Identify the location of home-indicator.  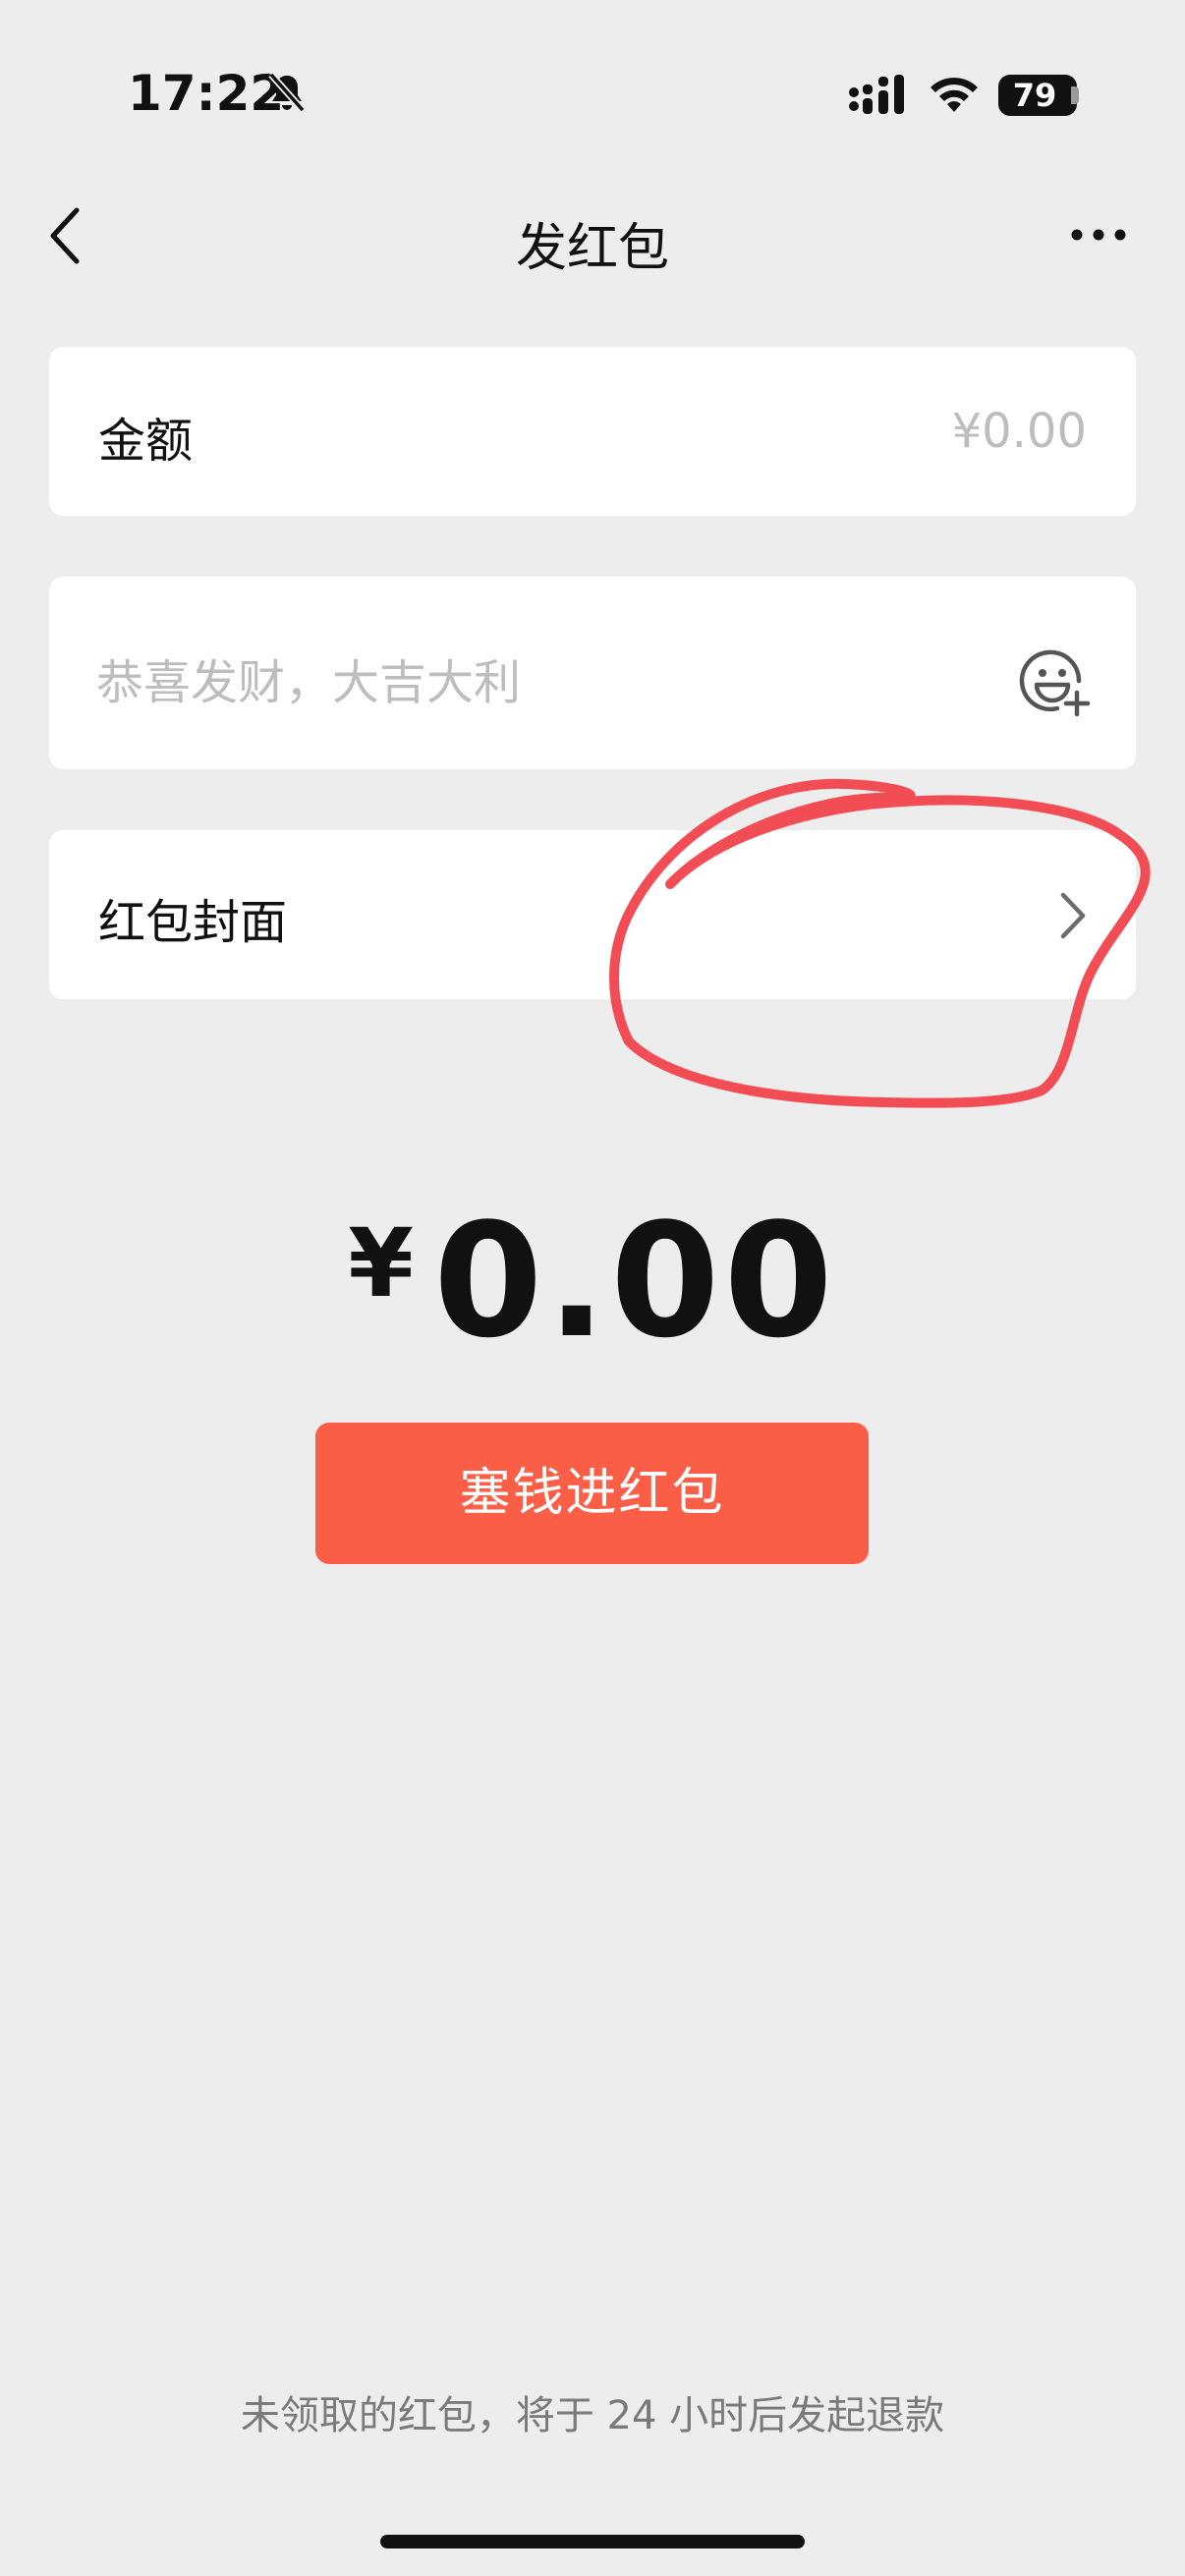
(592, 2541).